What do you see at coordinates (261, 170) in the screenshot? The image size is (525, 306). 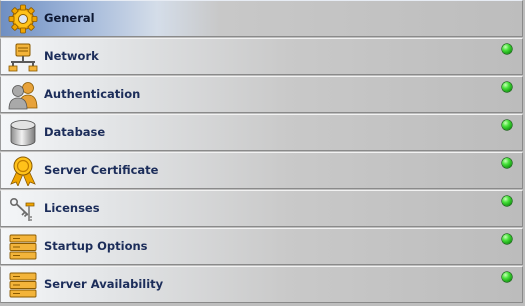 I see `nav-item-server-certificate: Server Certificate` at bounding box center [261, 170].